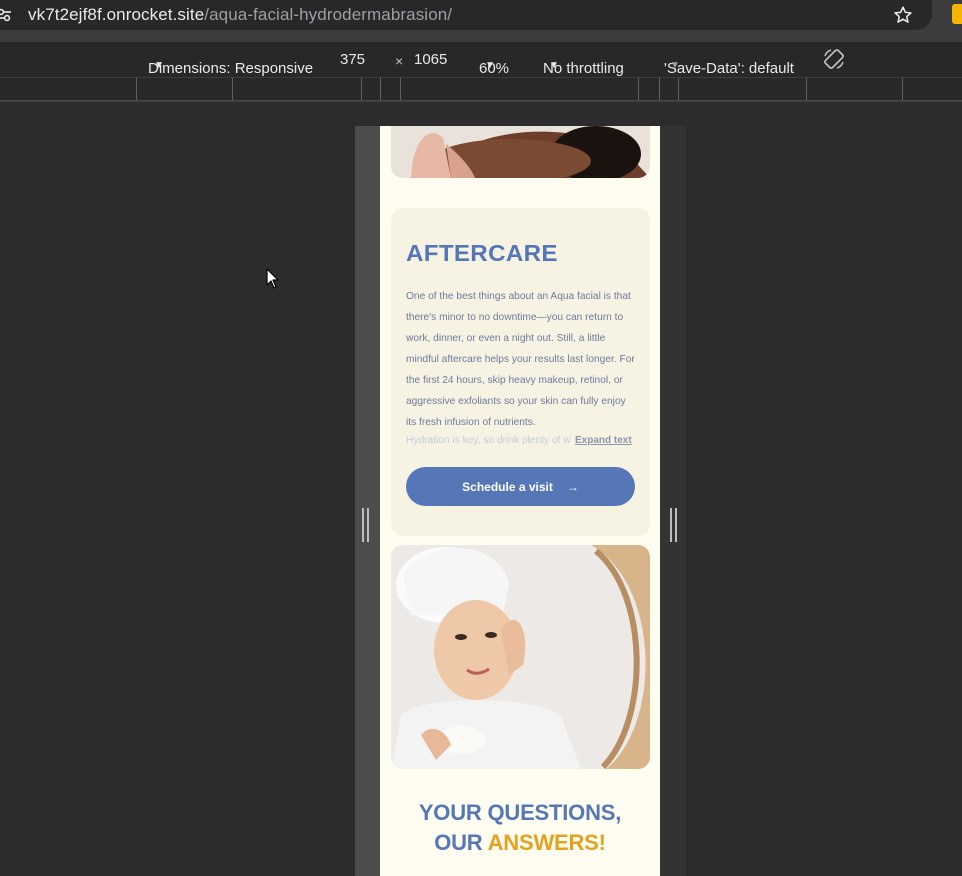 The height and width of the screenshot is (876, 962). Describe the element at coordinates (272, 278) in the screenshot. I see `mouse-cursor-icon` at that location.